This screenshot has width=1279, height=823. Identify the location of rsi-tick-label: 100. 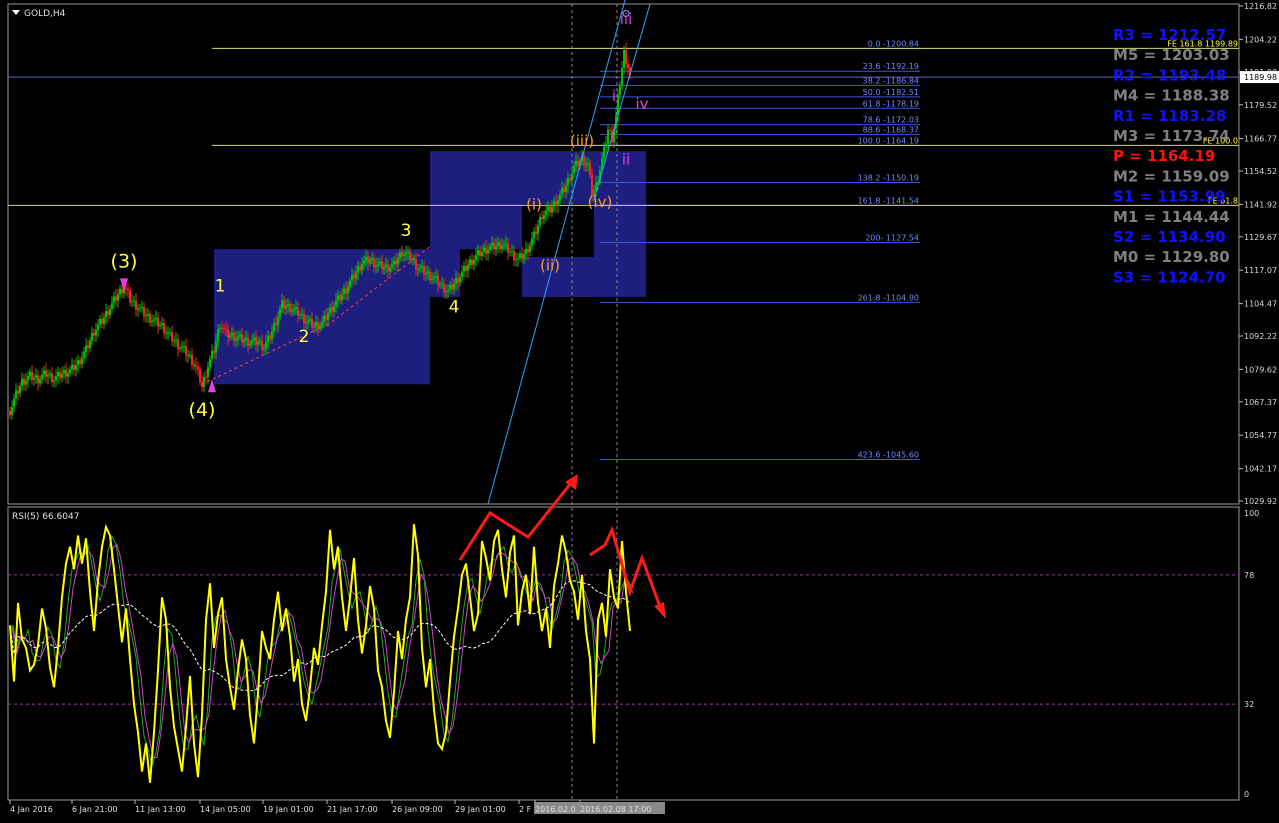
(1251, 513).